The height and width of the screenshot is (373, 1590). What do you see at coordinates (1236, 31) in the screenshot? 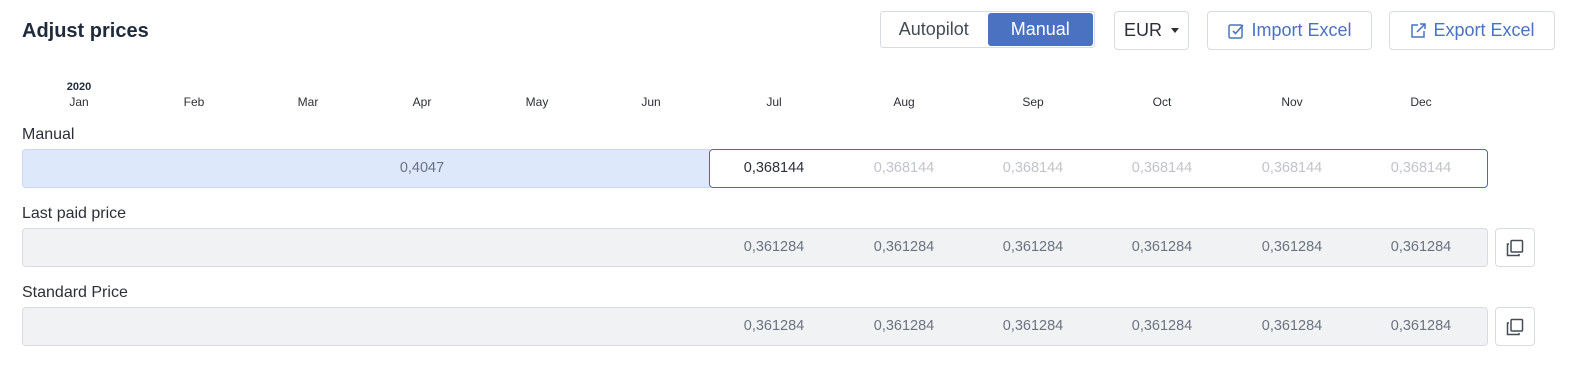
I see `import-edit-icon` at bounding box center [1236, 31].